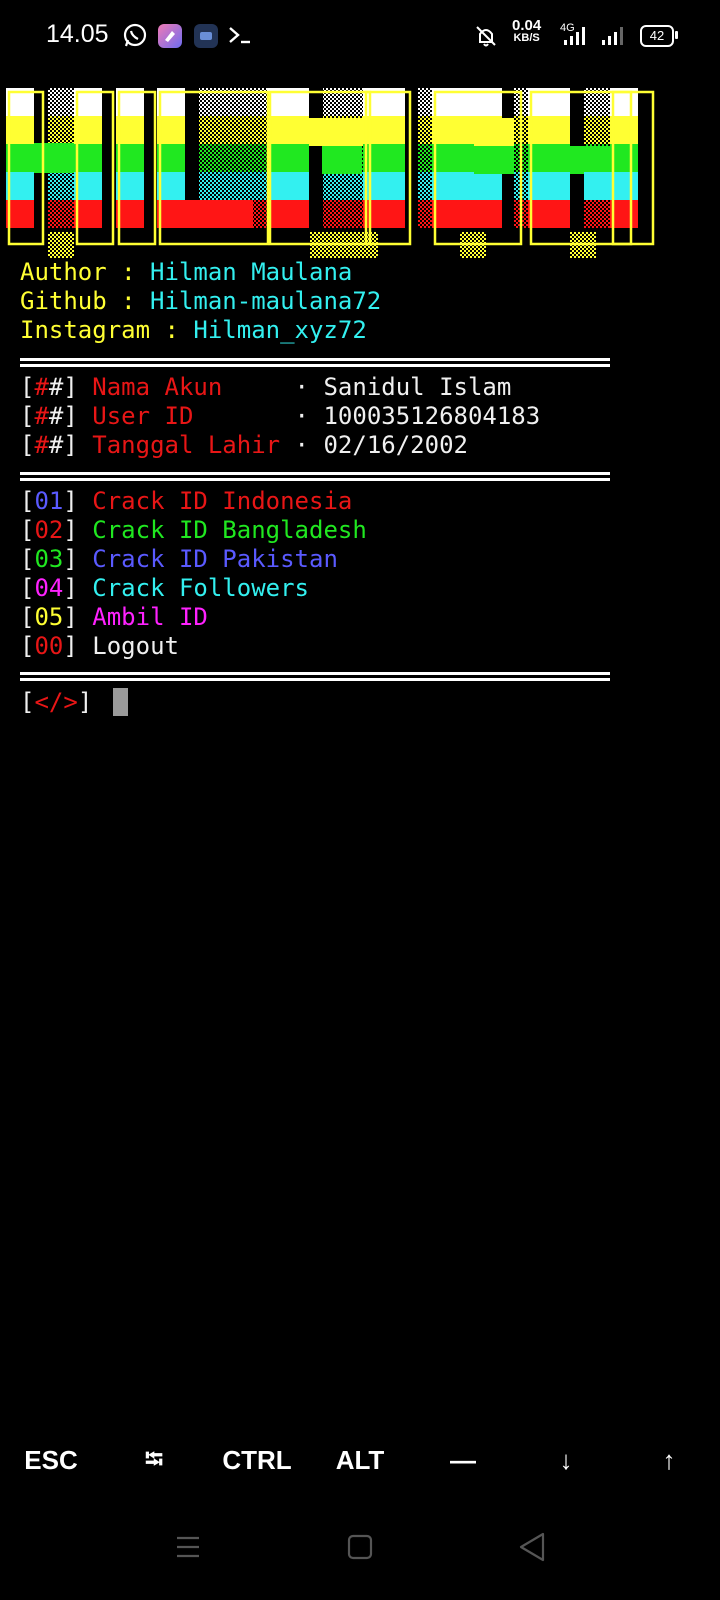  What do you see at coordinates (432, 416) in the screenshot?
I see `account-value: 100035126804183` at bounding box center [432, 416].